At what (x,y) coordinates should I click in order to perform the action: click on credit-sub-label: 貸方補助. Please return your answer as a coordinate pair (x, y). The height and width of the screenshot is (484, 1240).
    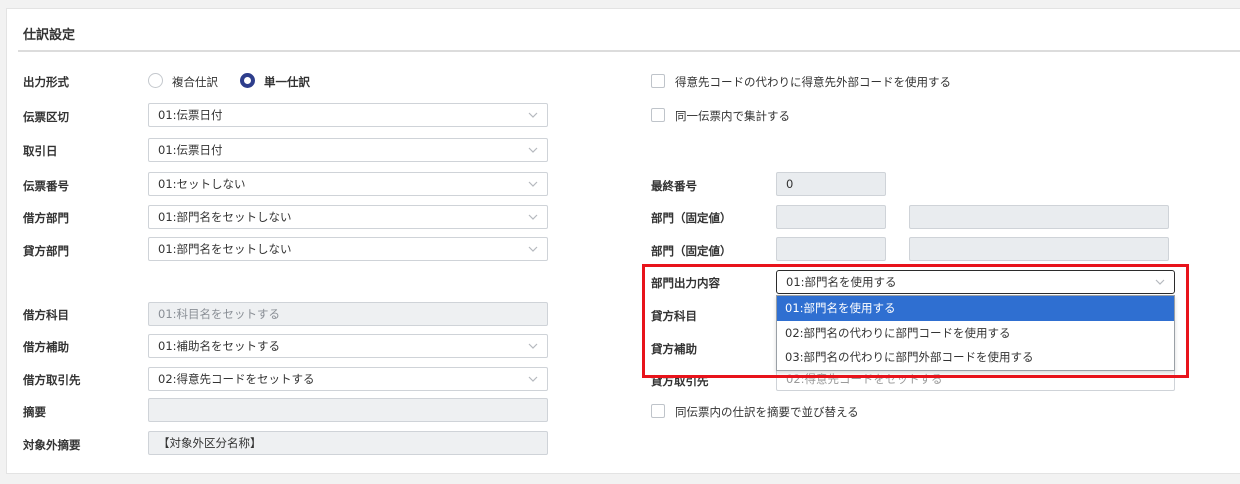
    Looking at the image, I should click on (674, 349).